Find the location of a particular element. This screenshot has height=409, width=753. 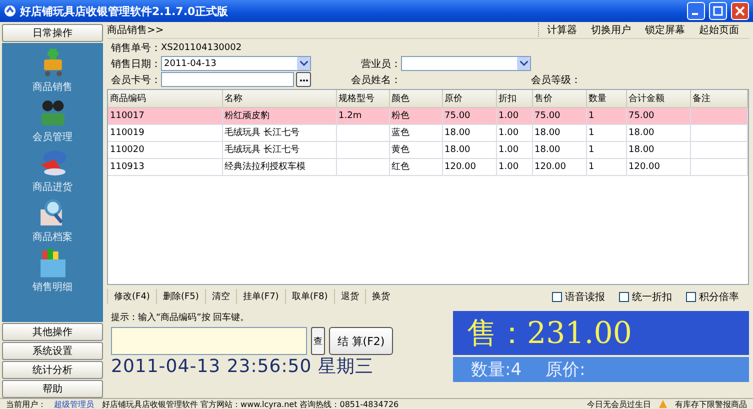

clerk-dropdown is located at coordinates (466, 63).